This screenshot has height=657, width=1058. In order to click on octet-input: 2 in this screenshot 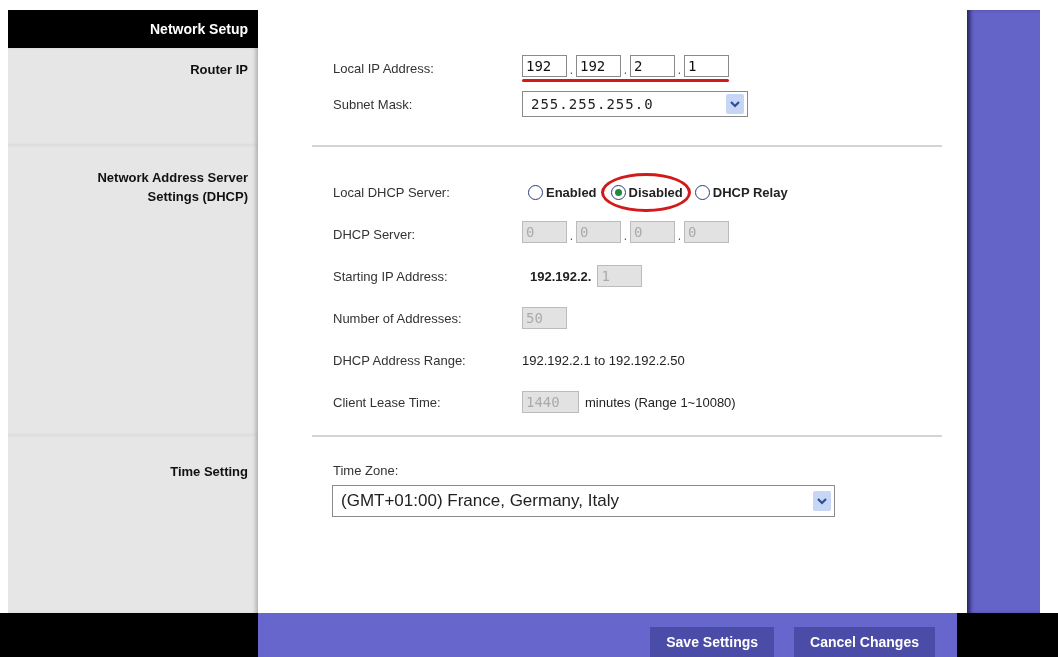, I will do `click(652, 65)`.